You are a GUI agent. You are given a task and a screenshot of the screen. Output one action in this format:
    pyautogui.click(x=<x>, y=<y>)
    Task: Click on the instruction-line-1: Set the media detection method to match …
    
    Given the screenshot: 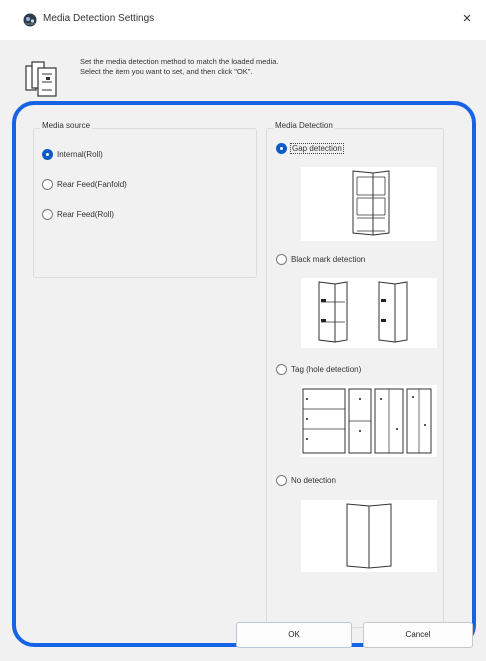 What is the action you would take?
    pyautogui.click(x=179, y=61)
    